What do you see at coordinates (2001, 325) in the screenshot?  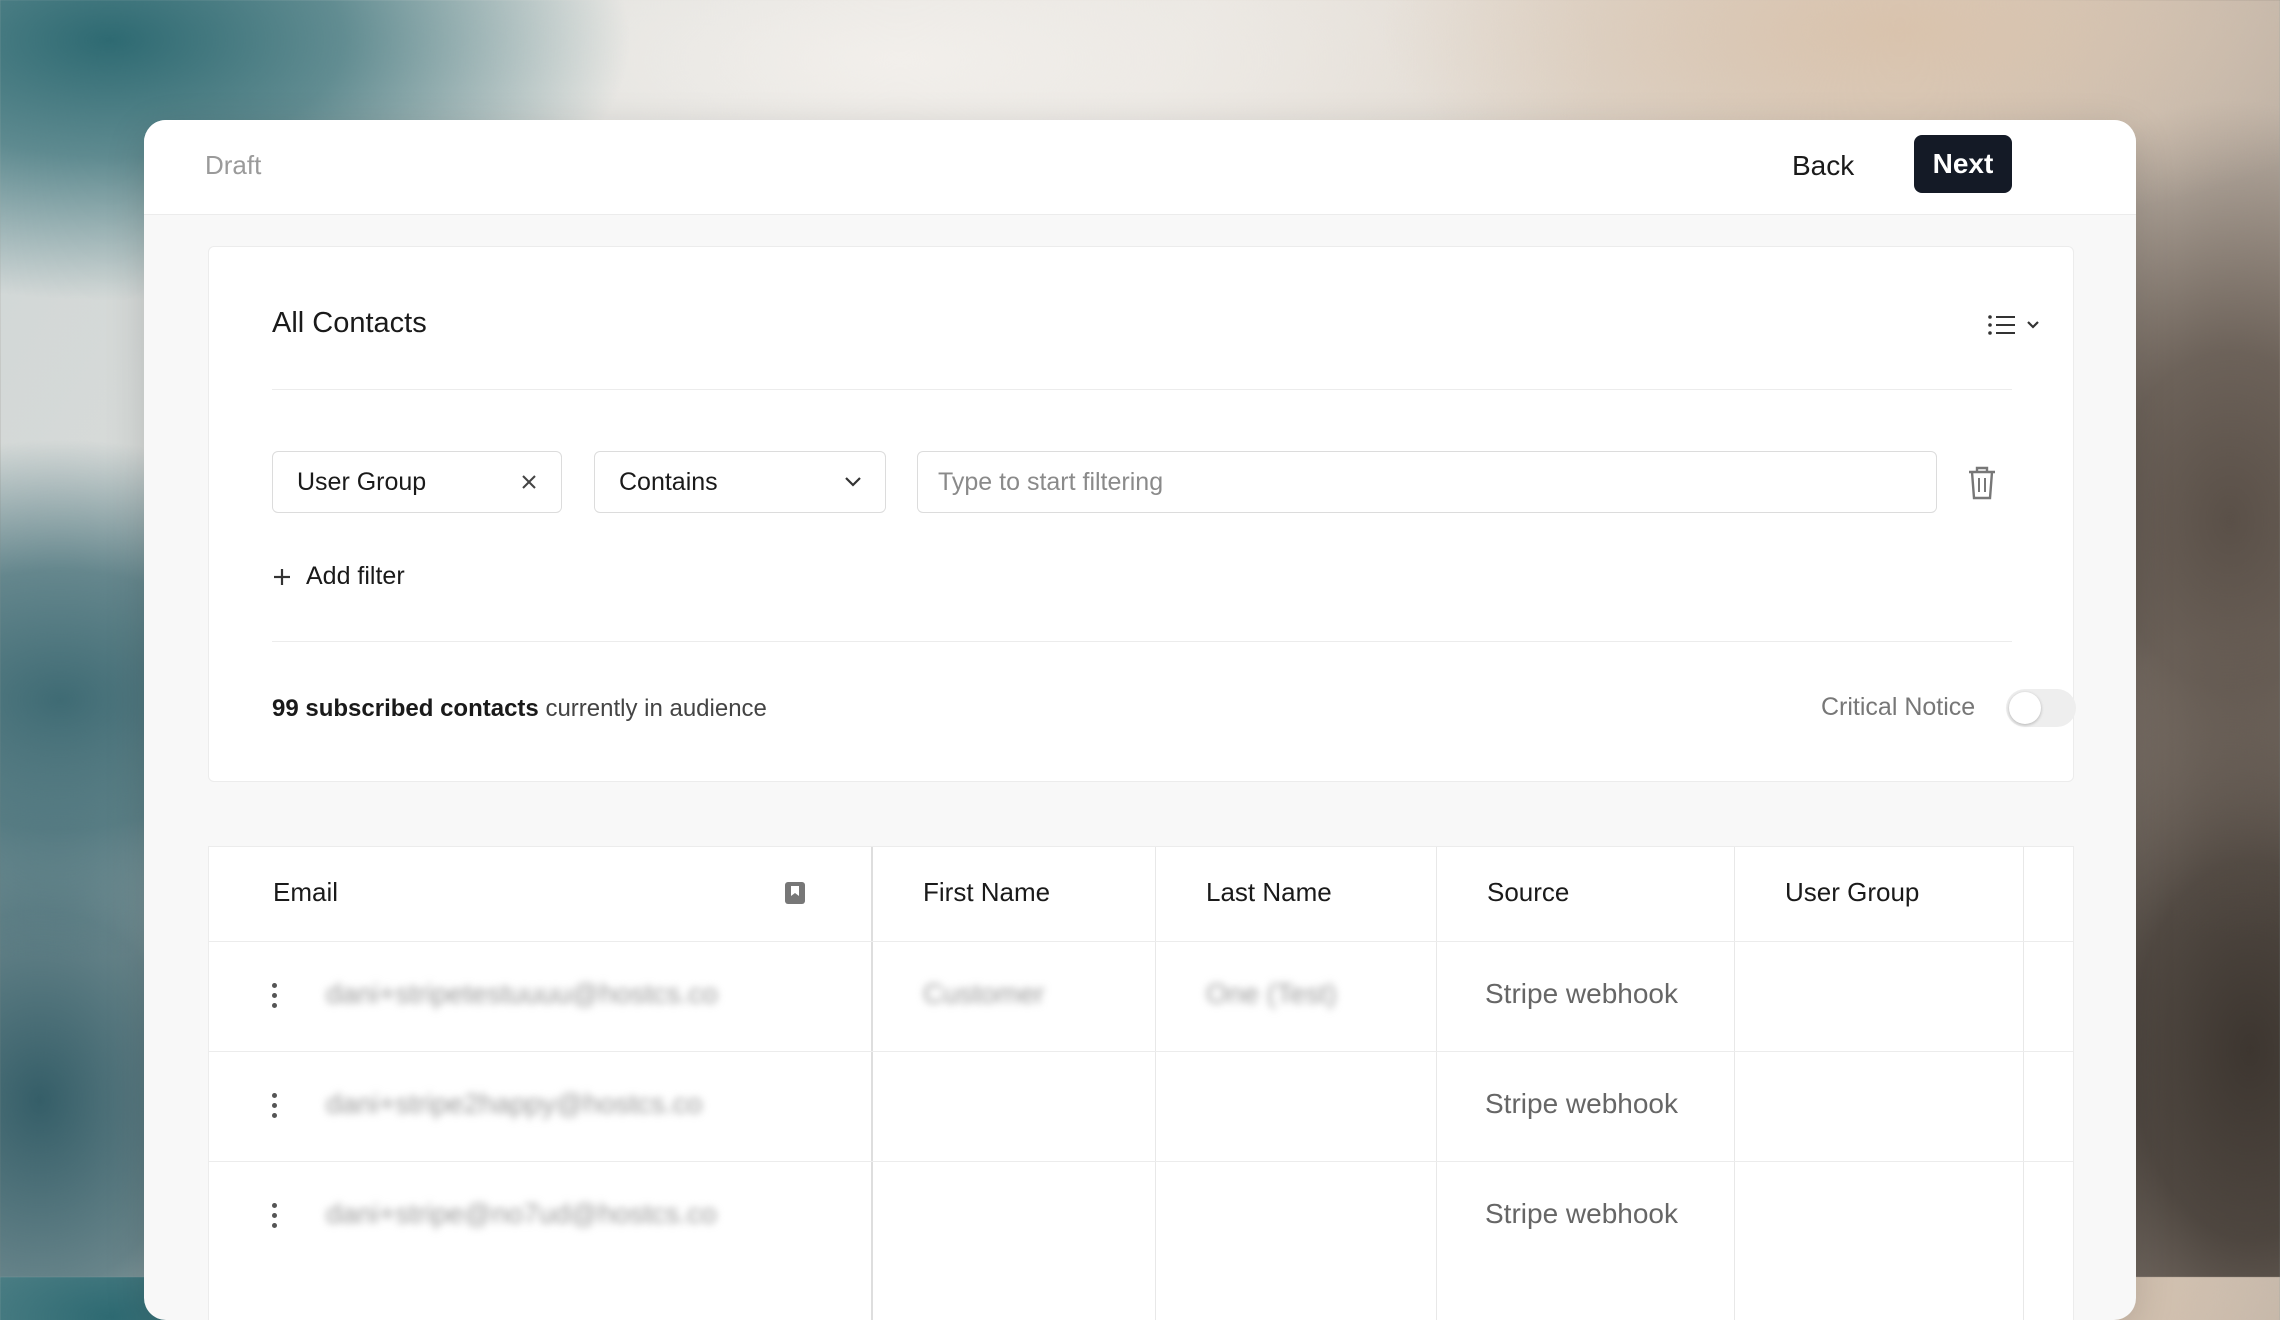 I see `list-icon` at bounding box center [2001, 325].